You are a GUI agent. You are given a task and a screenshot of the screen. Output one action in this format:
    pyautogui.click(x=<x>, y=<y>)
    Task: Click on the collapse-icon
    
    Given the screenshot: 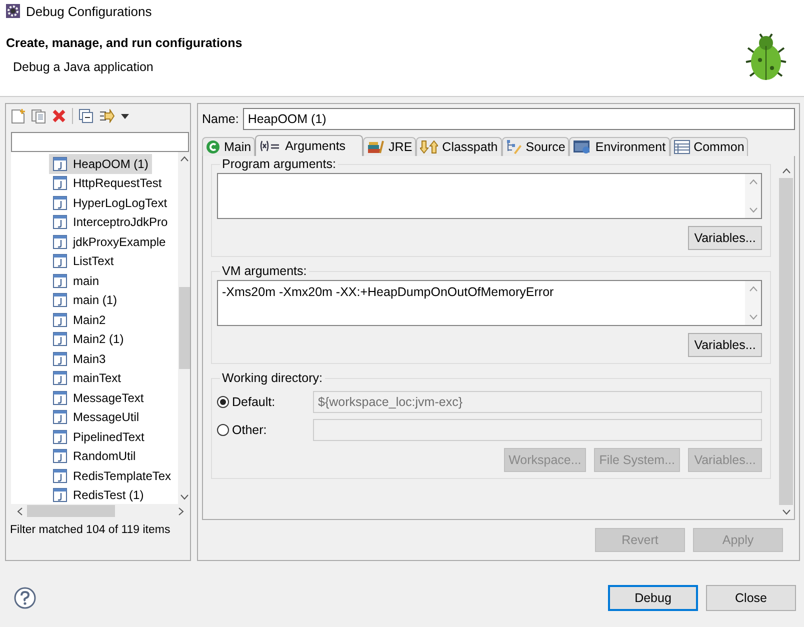 What is the action you would take?
    pyautogui.click(x=86, y=116)
    